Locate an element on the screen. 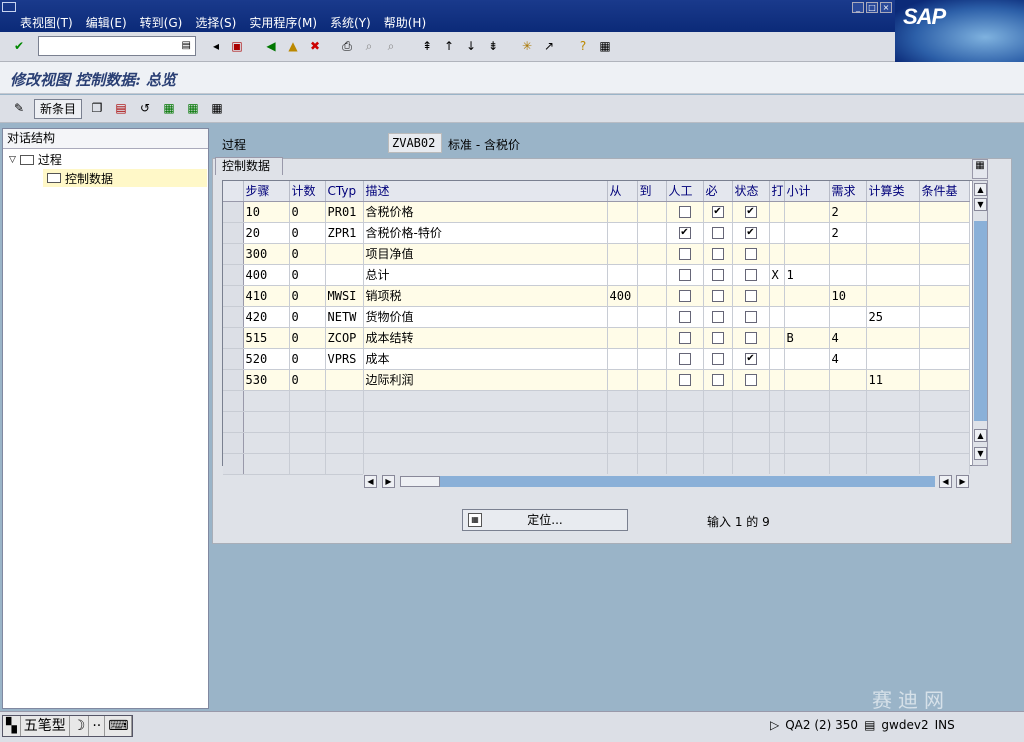  table-cell-desc: 含税价格-特价 is located at coordinates (485, 233).